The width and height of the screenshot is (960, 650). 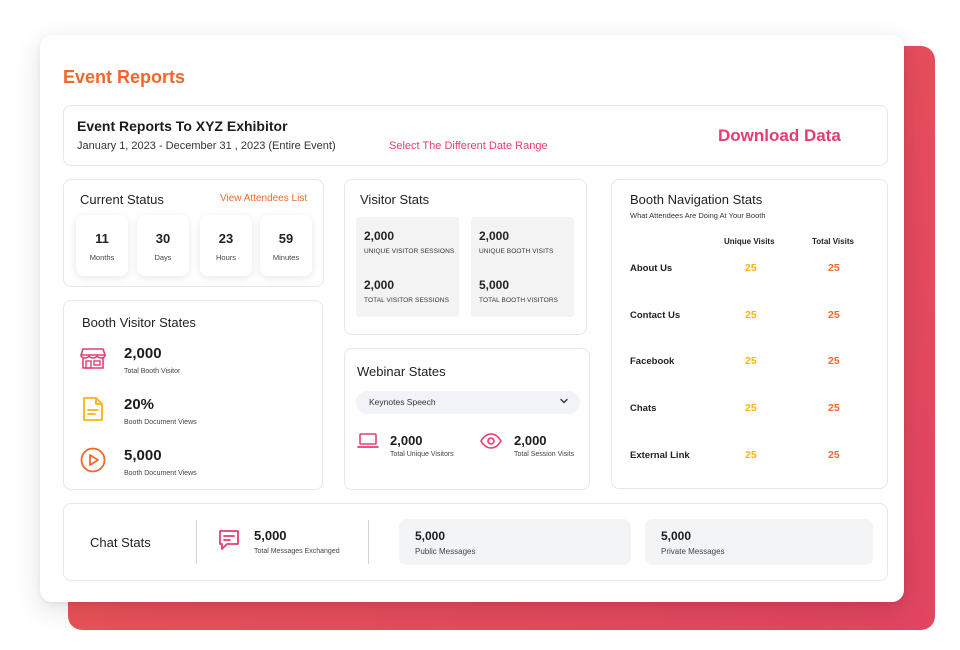 I want to click on booth-navigation-title: Booth Navigation Stats, so click(x=696, y=199).